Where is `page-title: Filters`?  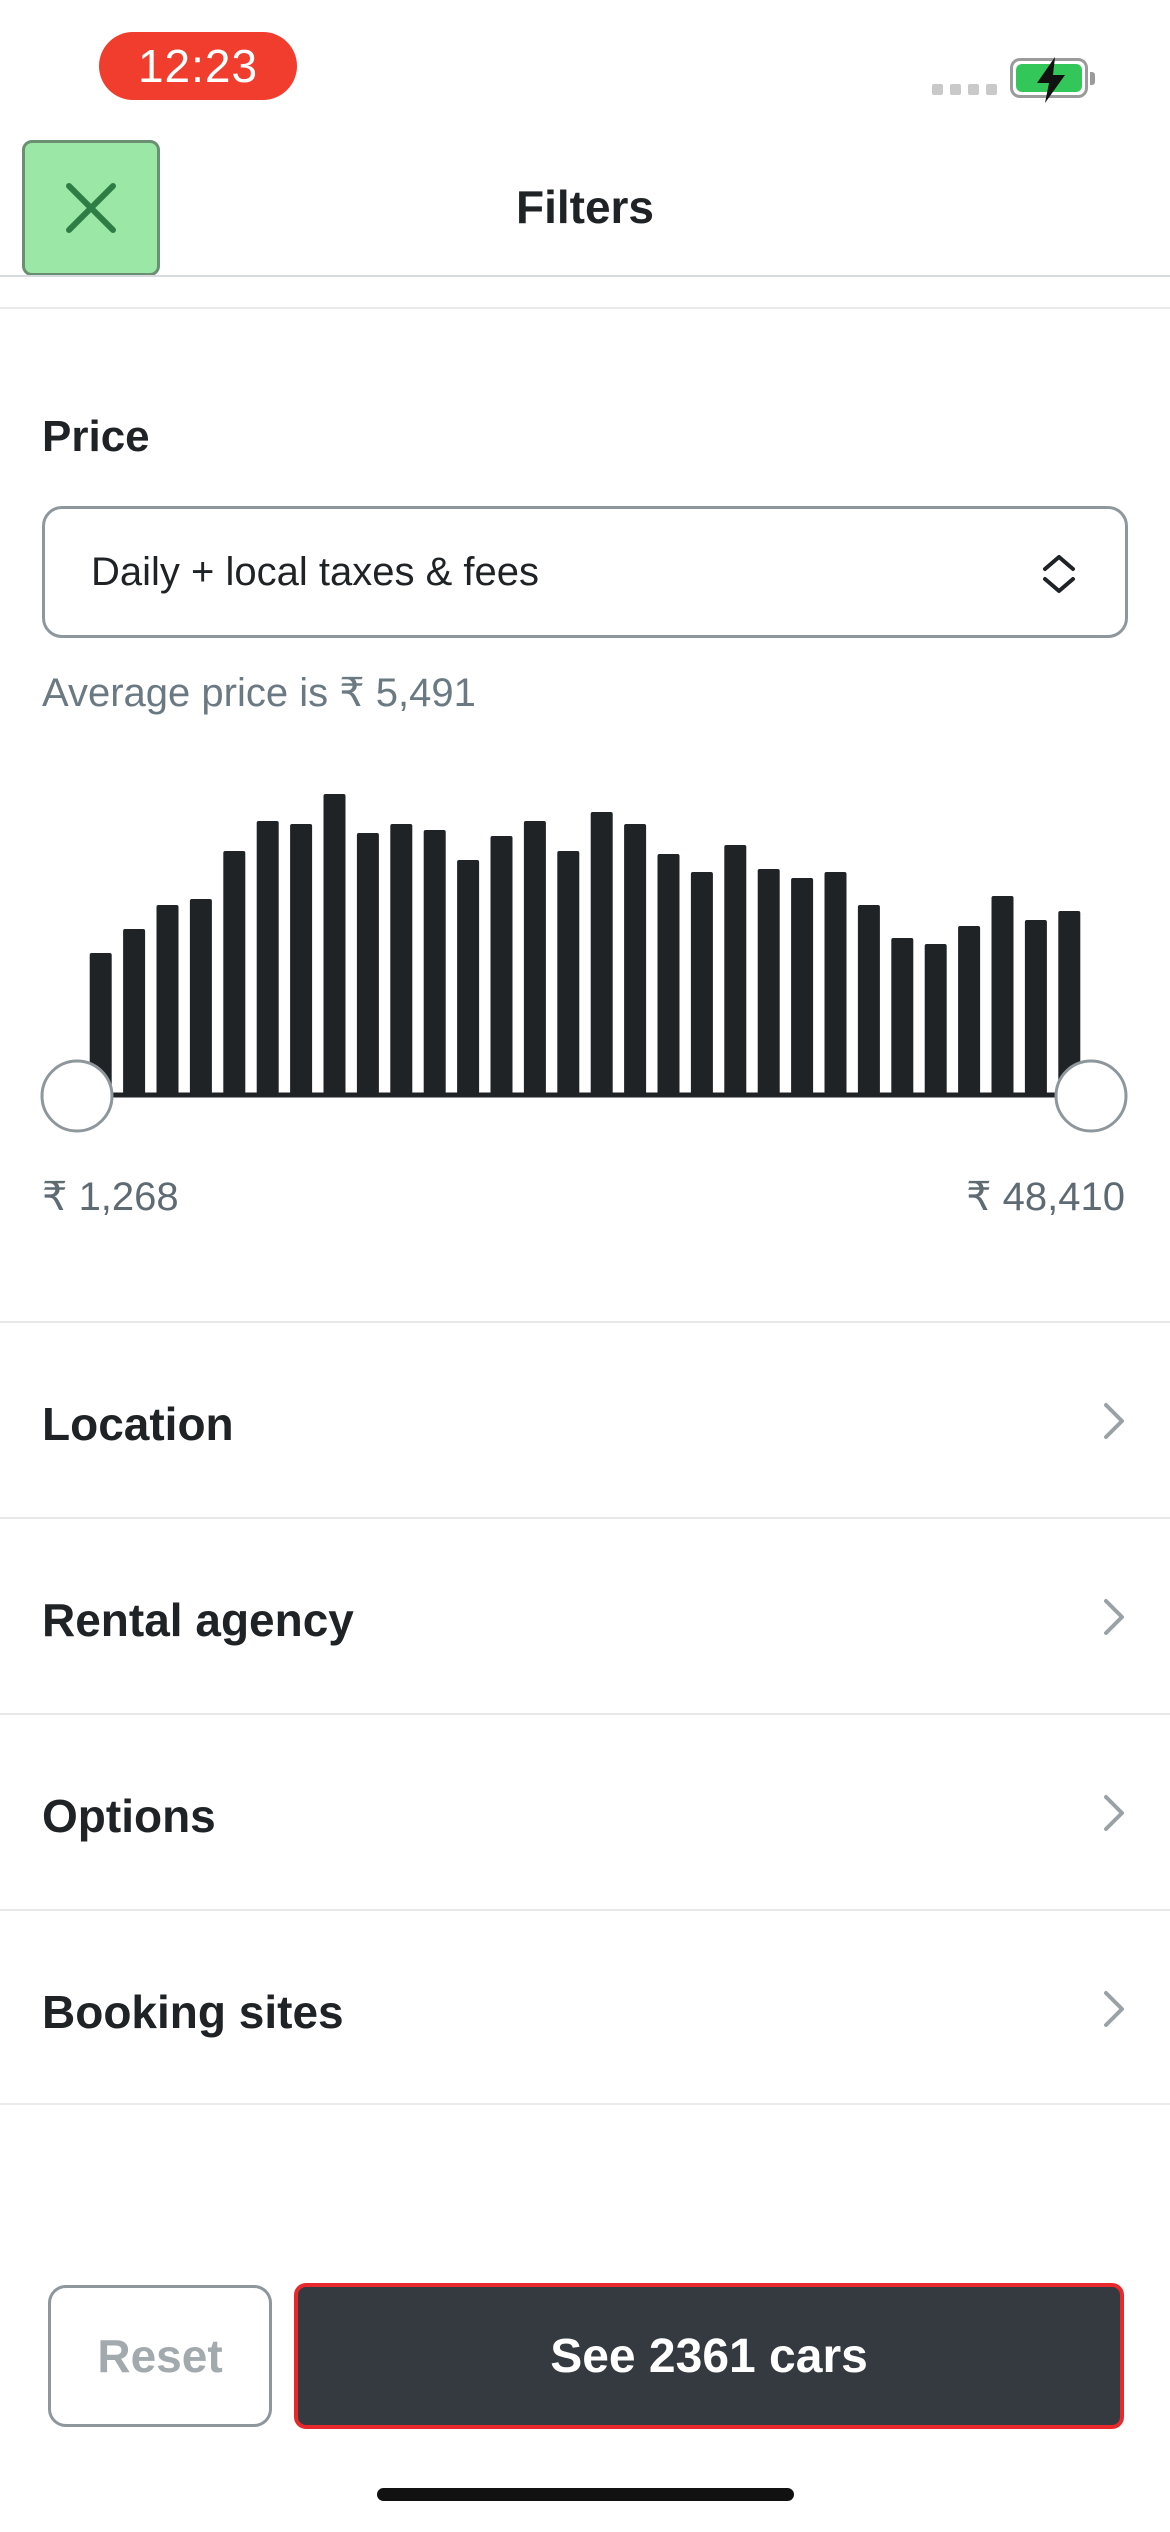 page-title: Filters is located at coordinates (585, 207).